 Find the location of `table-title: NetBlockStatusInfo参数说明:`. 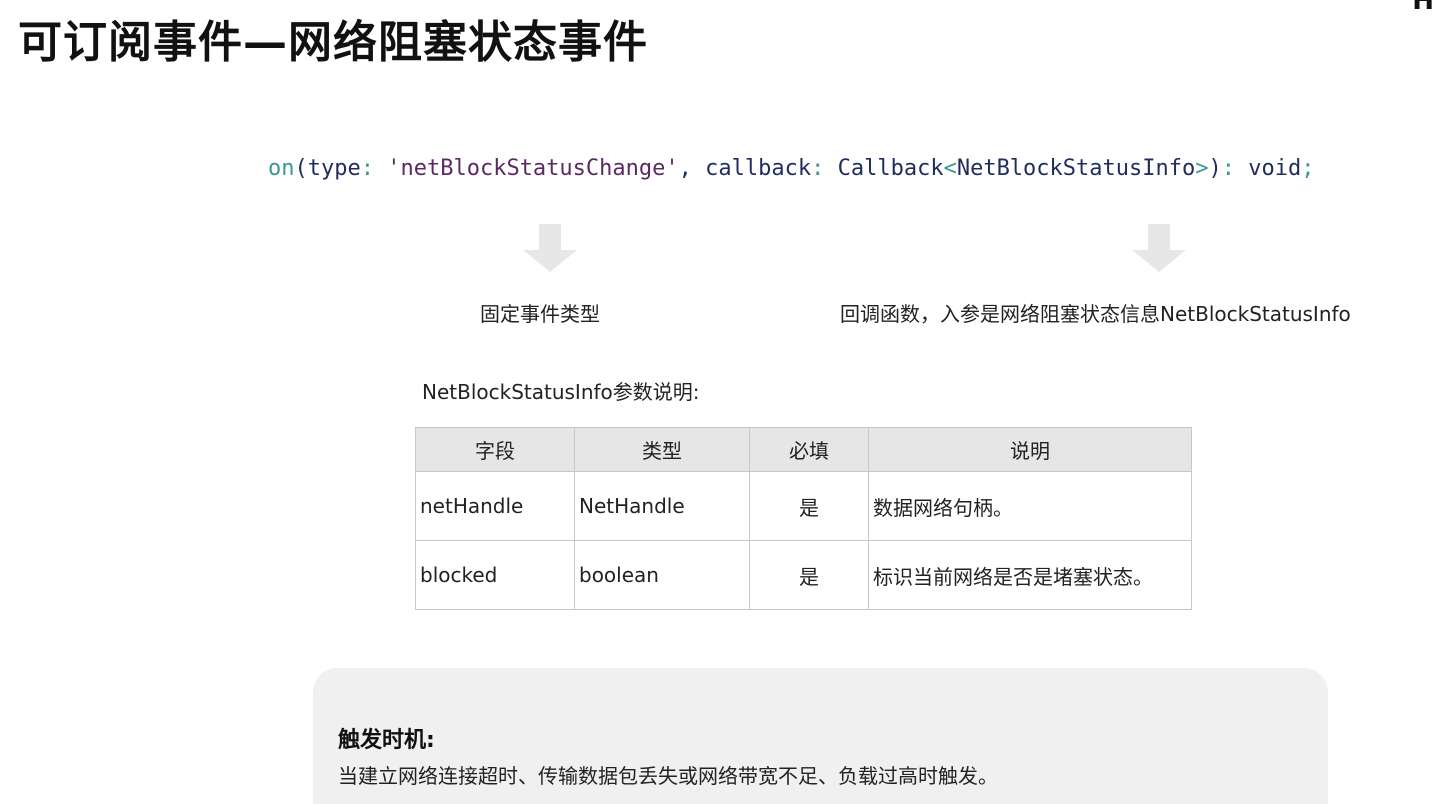

table-title: NetBlockStatusInfo参数说明: is located at coordinates (561, 392).